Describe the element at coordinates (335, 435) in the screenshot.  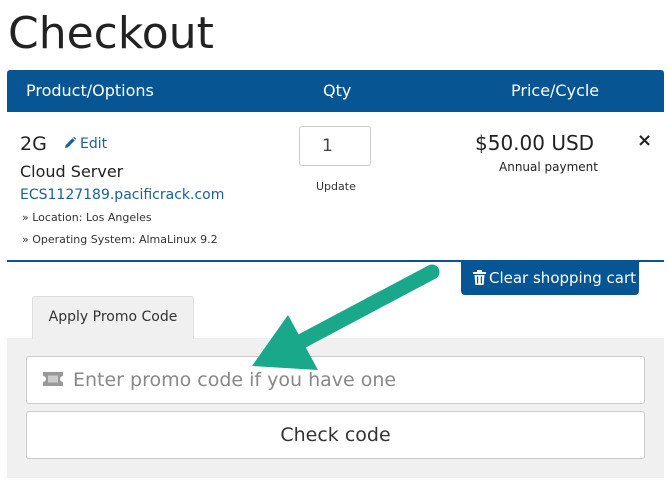
I see `check-code-button: Check code` at that location.